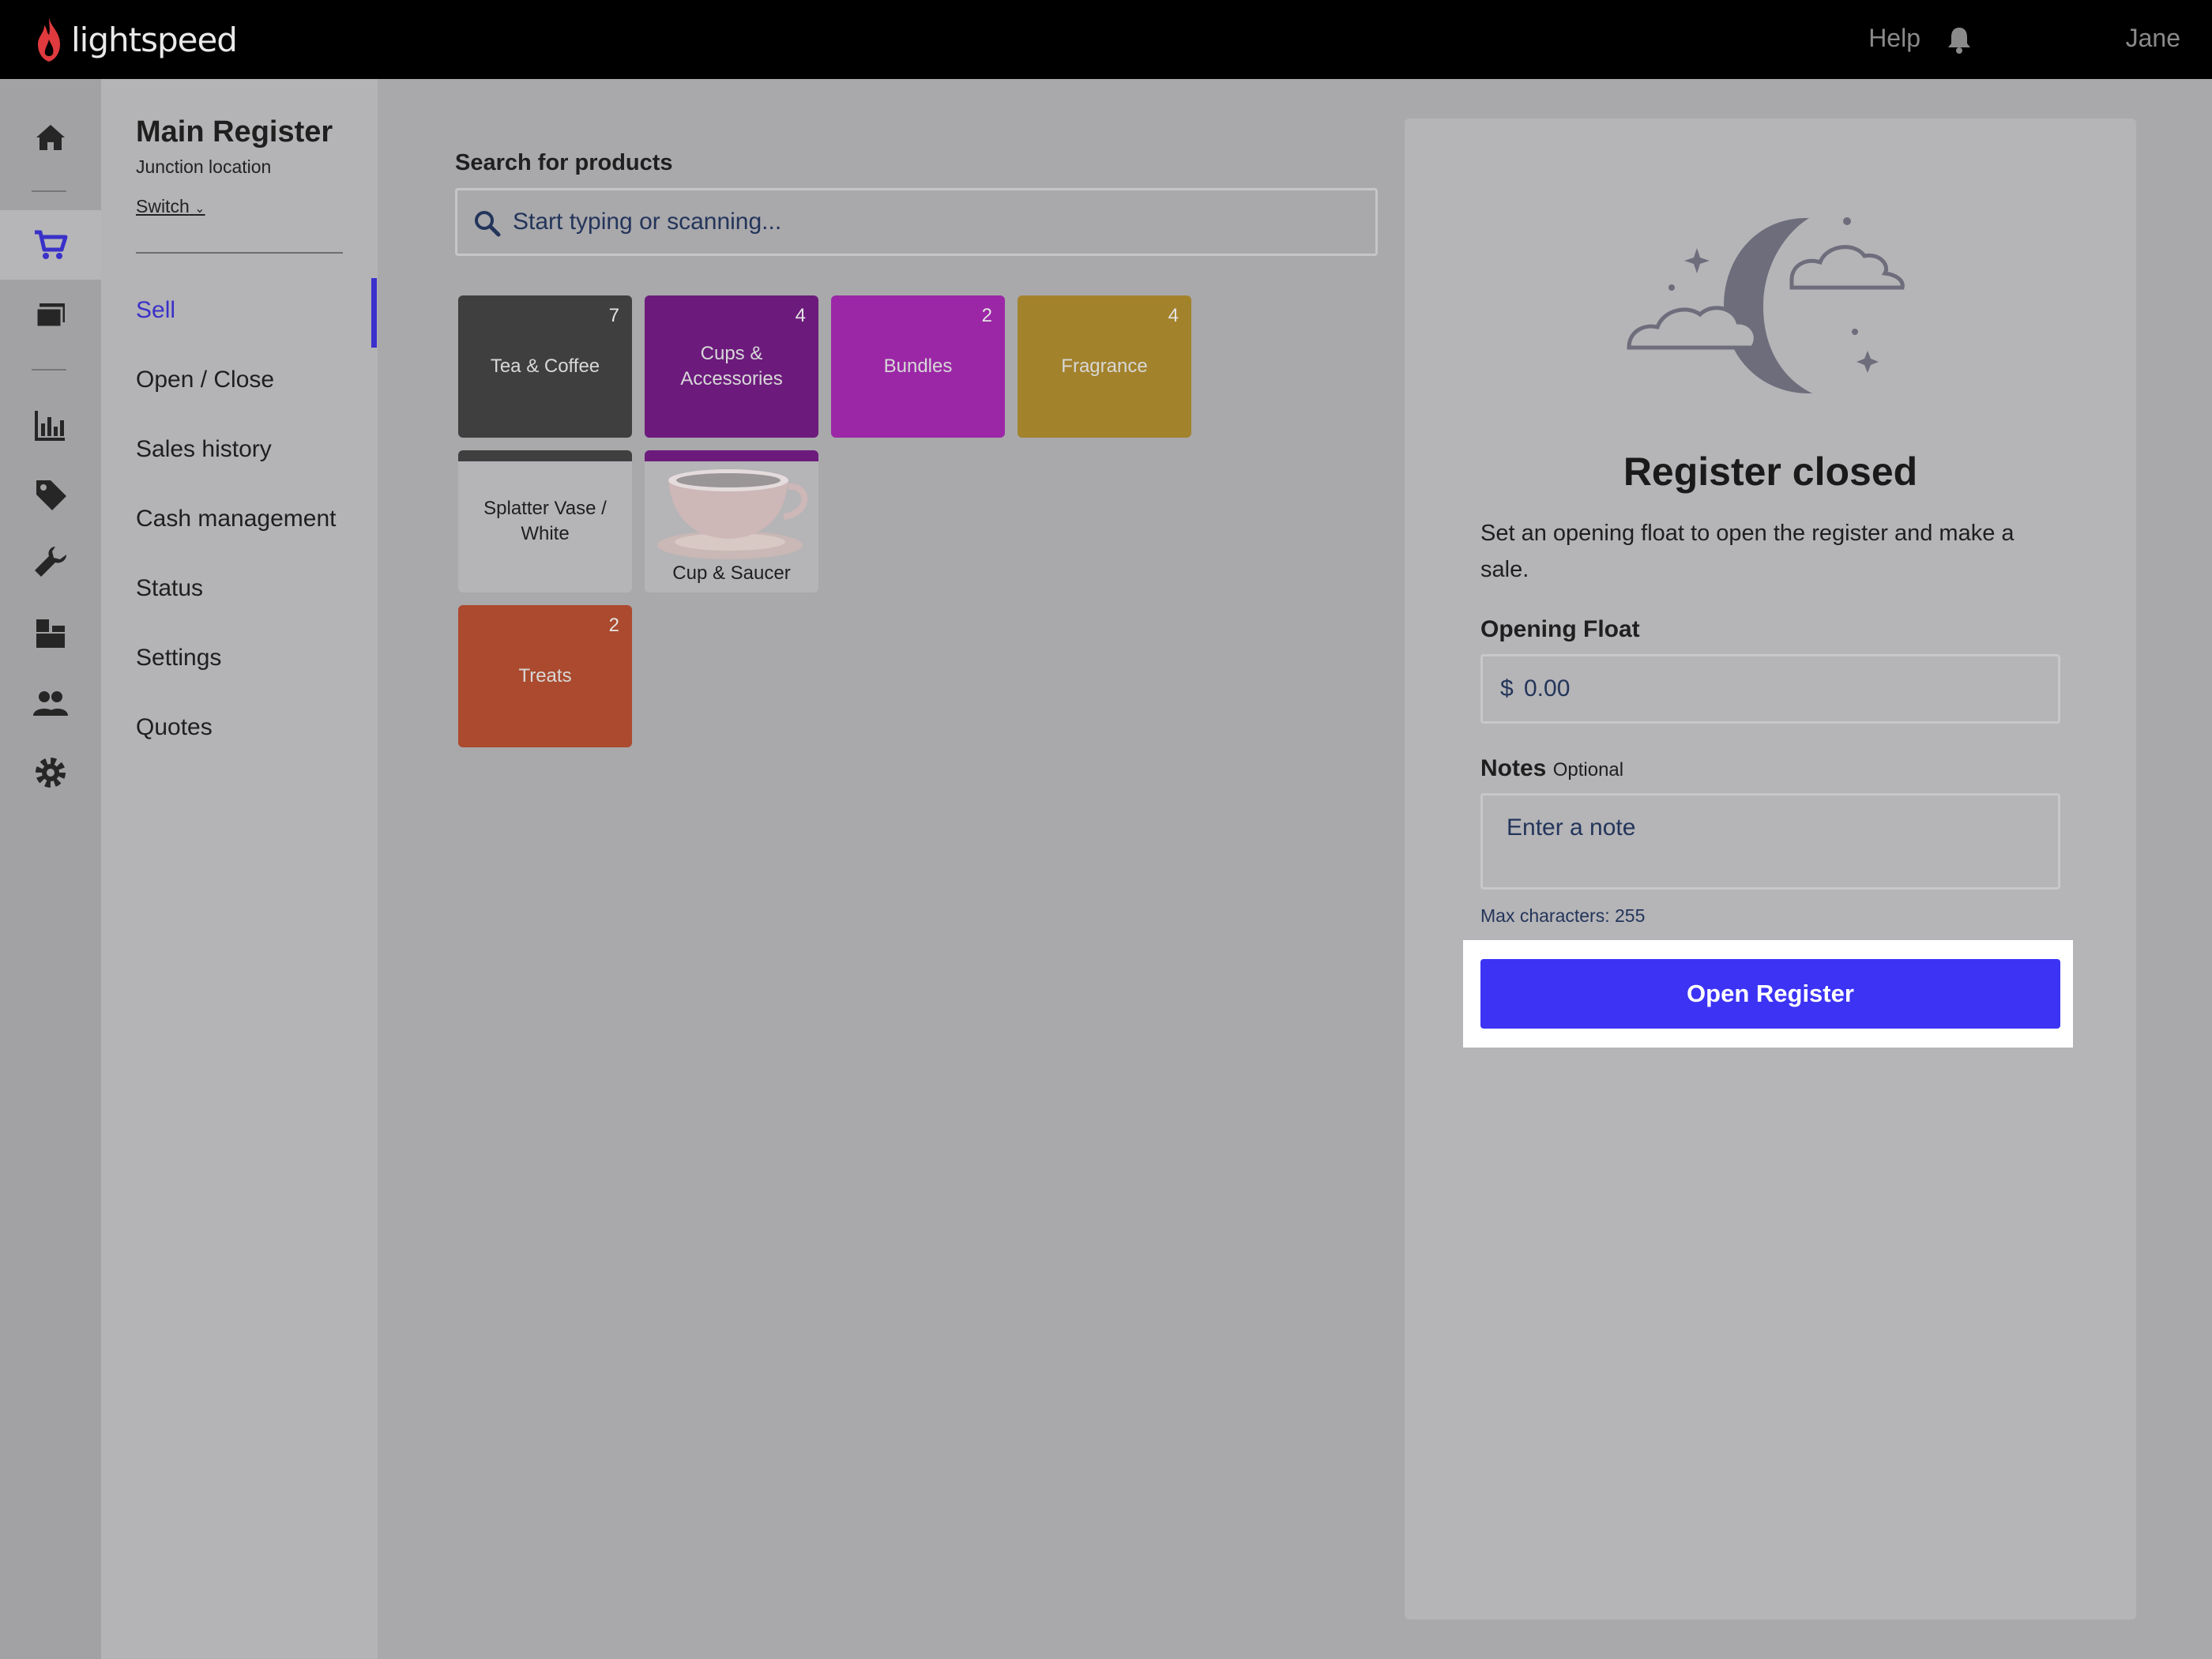  I want to click on tile-bundles: 2 Bundles, so click(918, 367).